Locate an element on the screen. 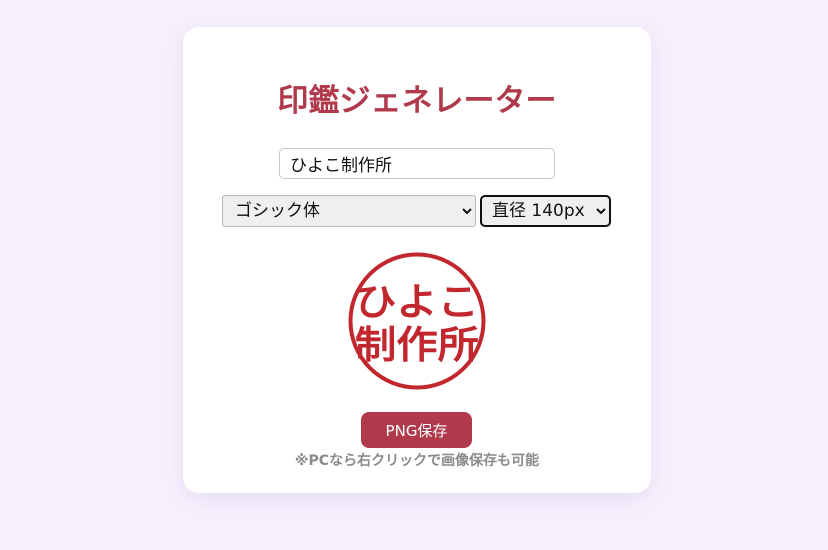  stamp-line-2: 制作所 is located at coordinates (417, 345).